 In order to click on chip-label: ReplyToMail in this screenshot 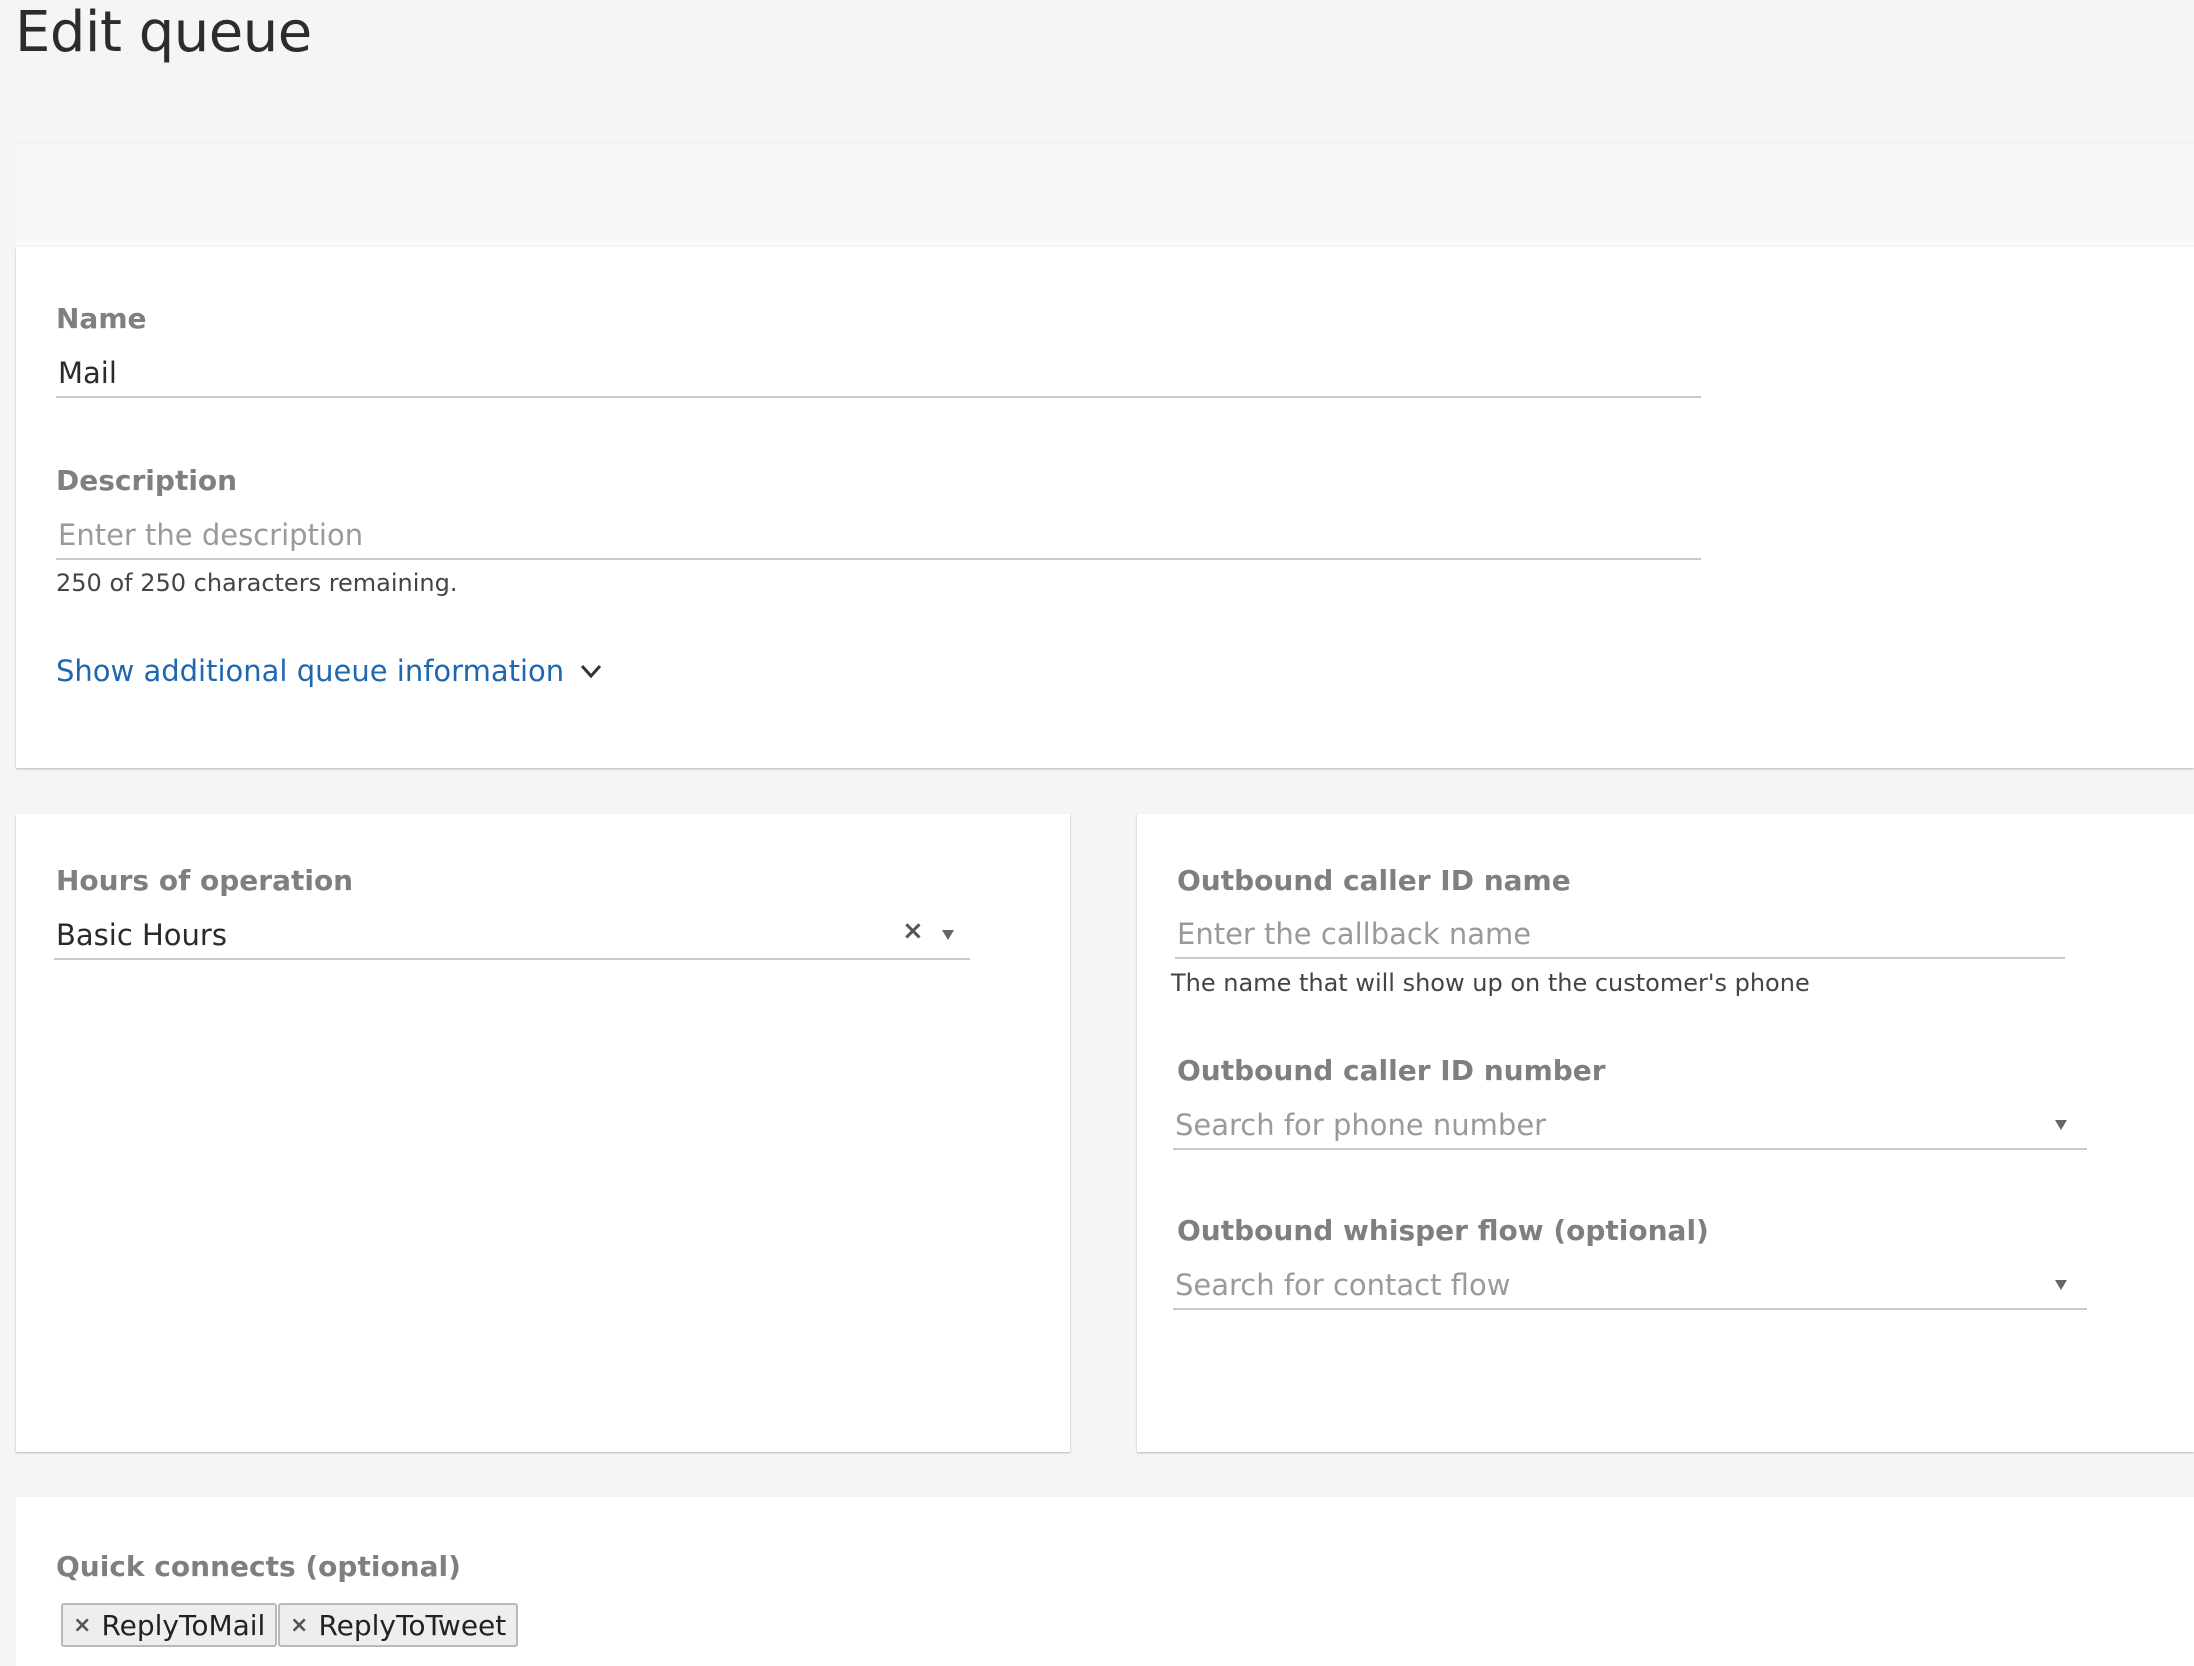, I will do `click(183, 1625)`.